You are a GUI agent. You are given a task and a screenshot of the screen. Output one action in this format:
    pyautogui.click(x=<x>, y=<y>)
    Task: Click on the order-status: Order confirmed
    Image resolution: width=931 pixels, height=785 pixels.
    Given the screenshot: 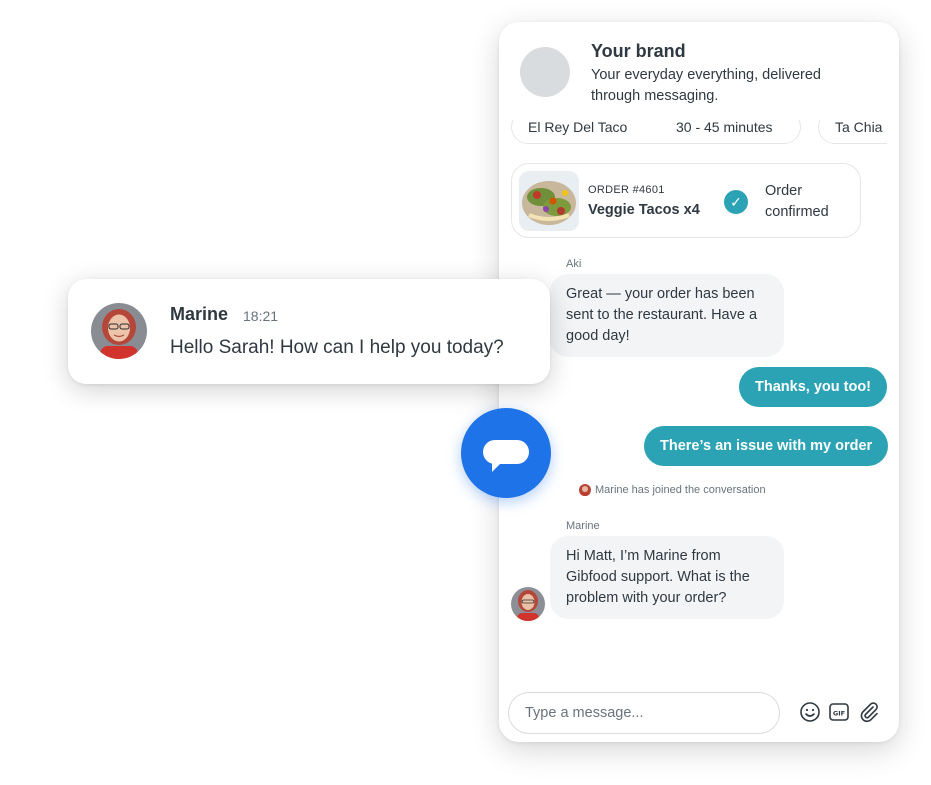 What is the action you would take?
    pyautogui.click(x=797, y=201)
    